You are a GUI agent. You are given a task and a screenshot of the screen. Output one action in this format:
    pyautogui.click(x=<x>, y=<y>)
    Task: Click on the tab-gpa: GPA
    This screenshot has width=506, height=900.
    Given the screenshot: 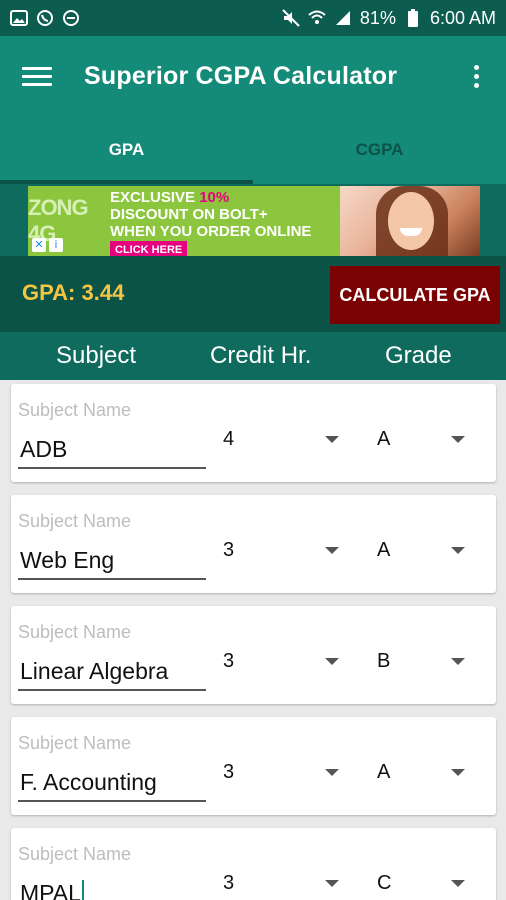 What is the action you would take?
    pyautogui.click(x=126, y=150)
    